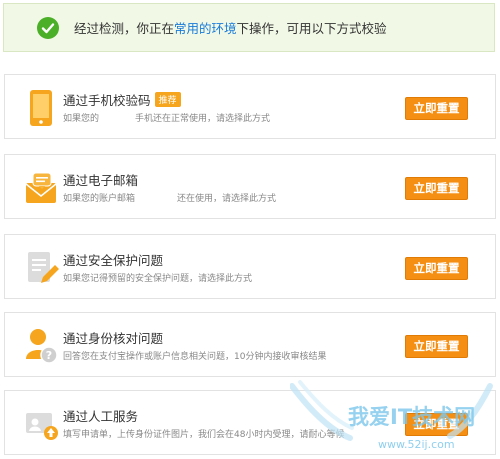 The width and height of the screenshot is (500, 459). I want to click on user-question-icon: ?, so click(41, 346).